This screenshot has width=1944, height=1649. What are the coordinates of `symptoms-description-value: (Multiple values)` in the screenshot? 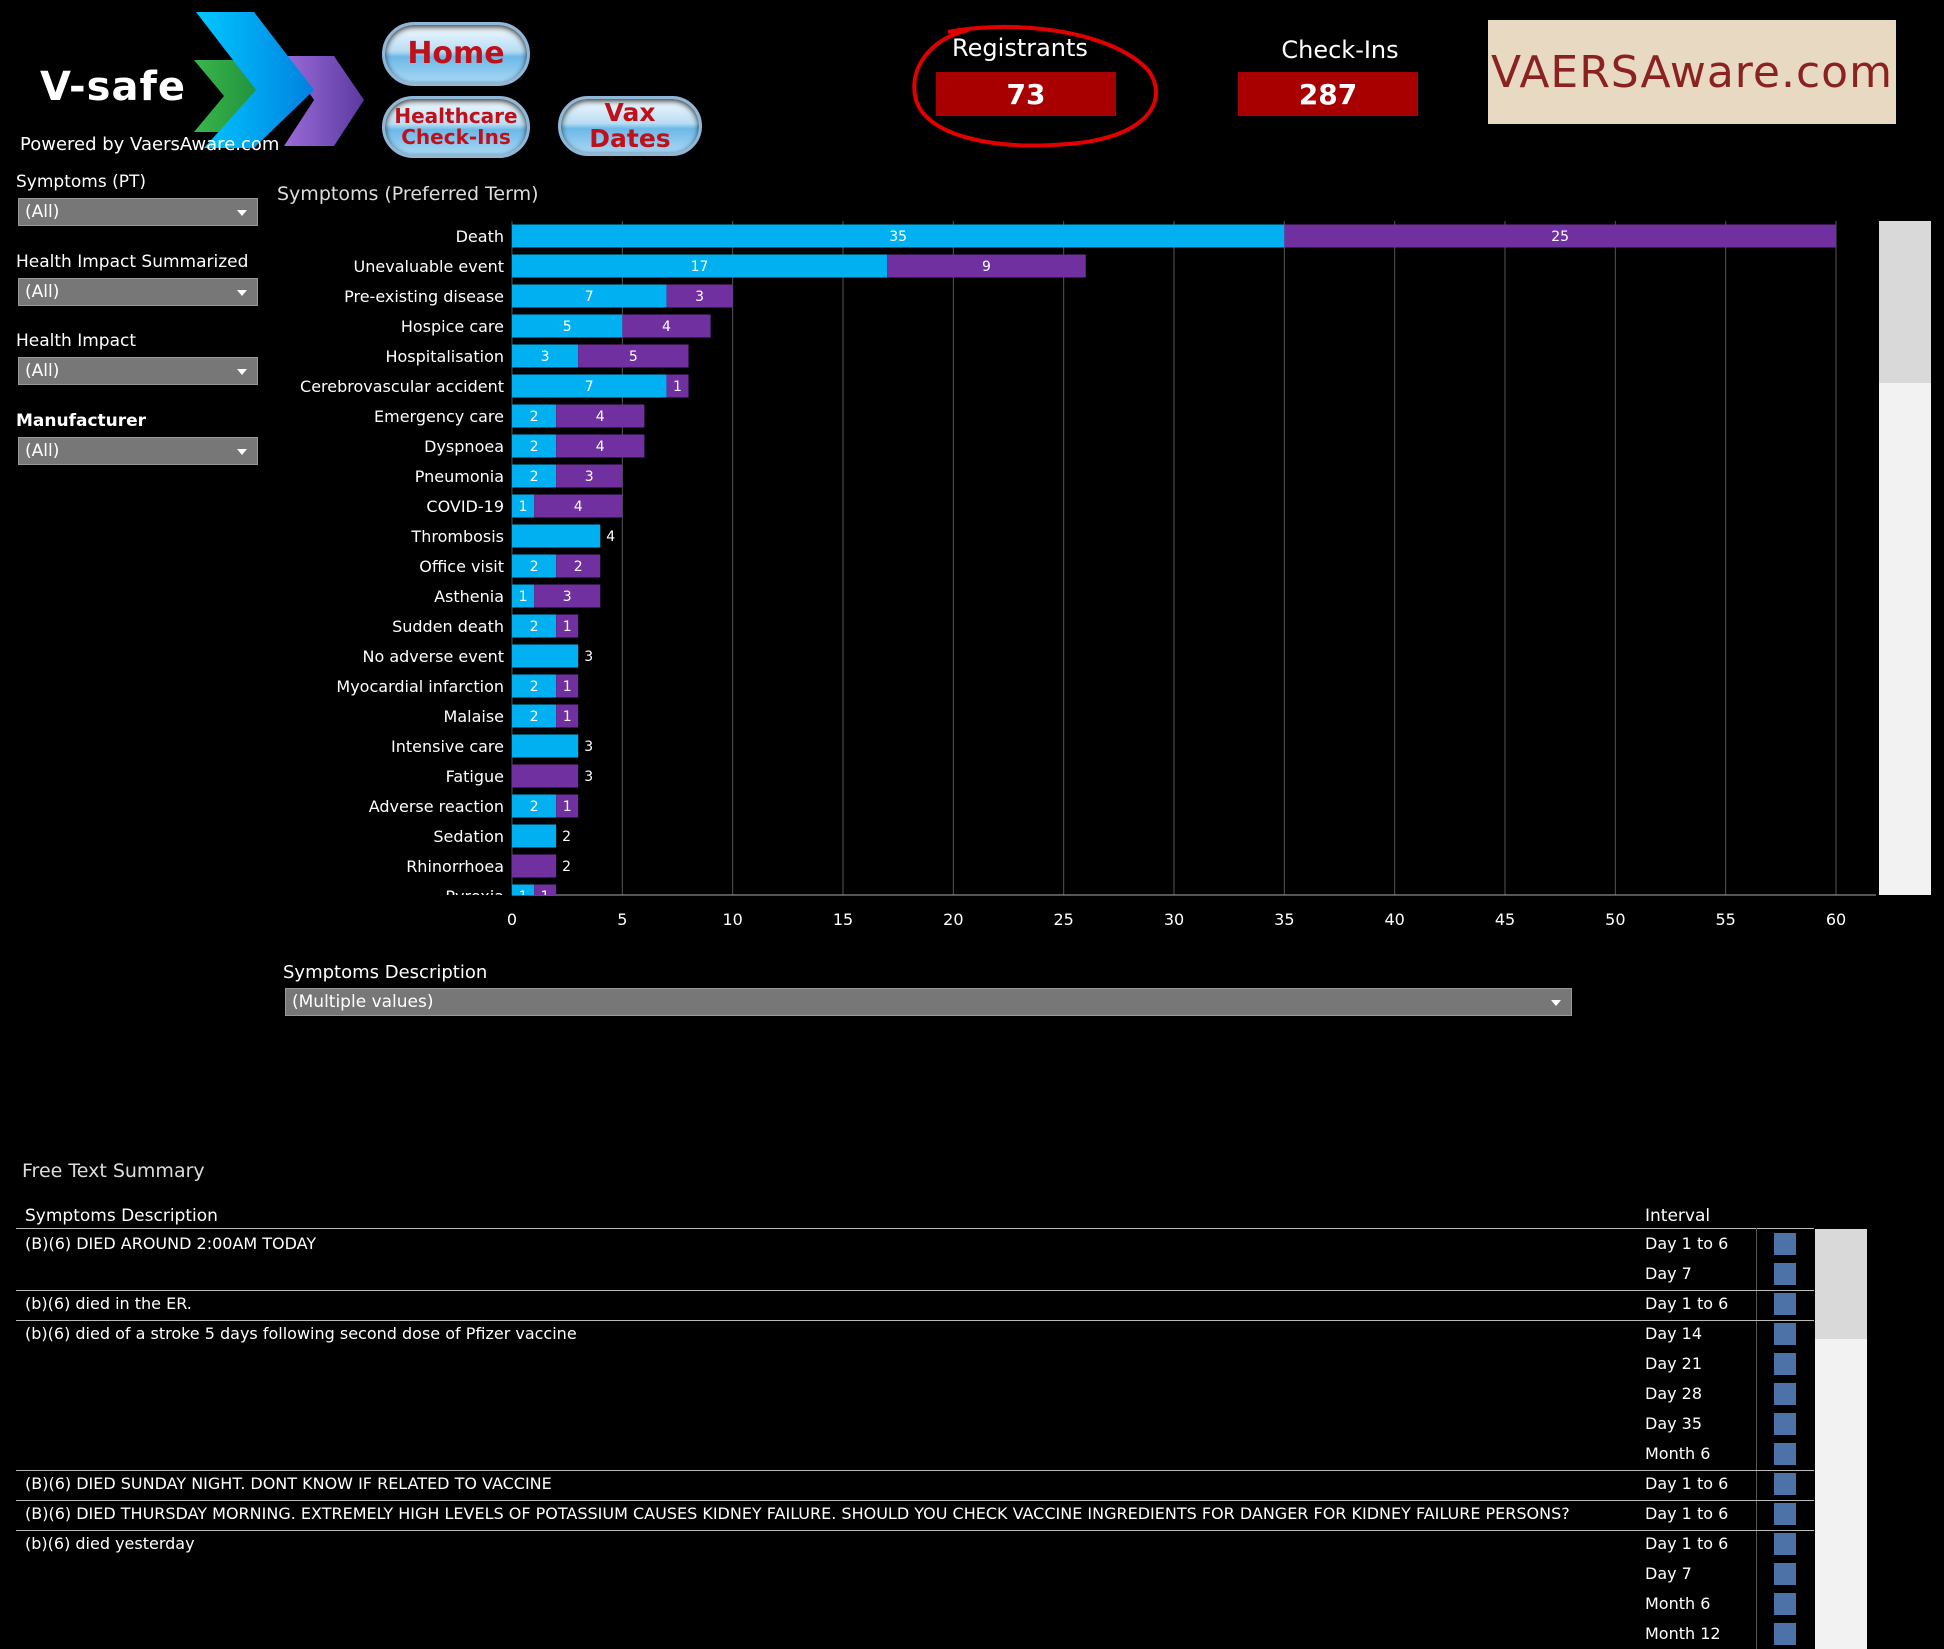 It's located at (363, 1002).